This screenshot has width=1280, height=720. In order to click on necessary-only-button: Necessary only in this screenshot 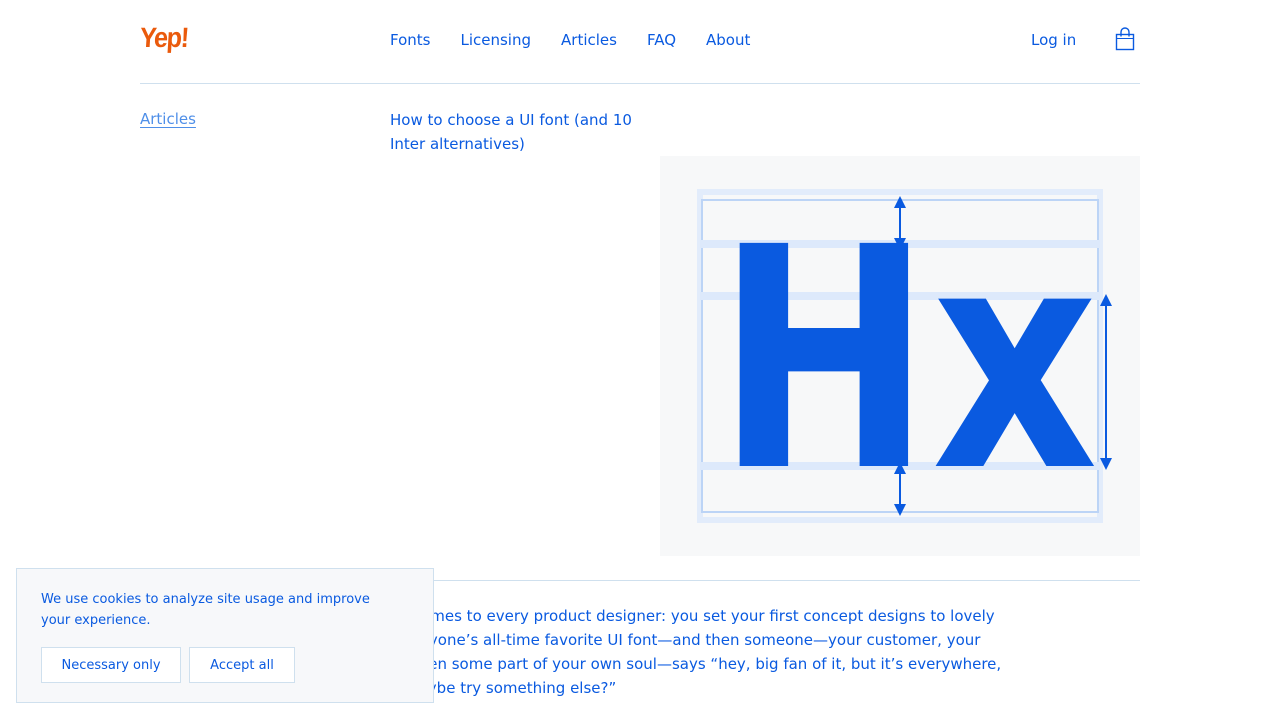, I will do `click(111, 665)`.